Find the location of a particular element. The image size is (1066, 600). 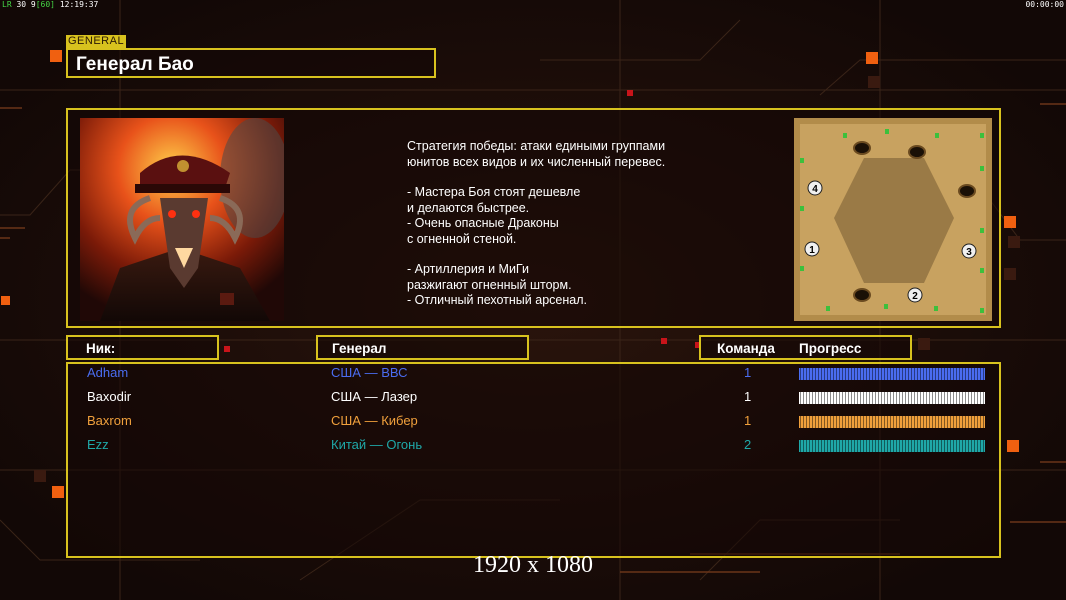

strategy-line: с огненной стеной. is located at coordinates (462, 238).